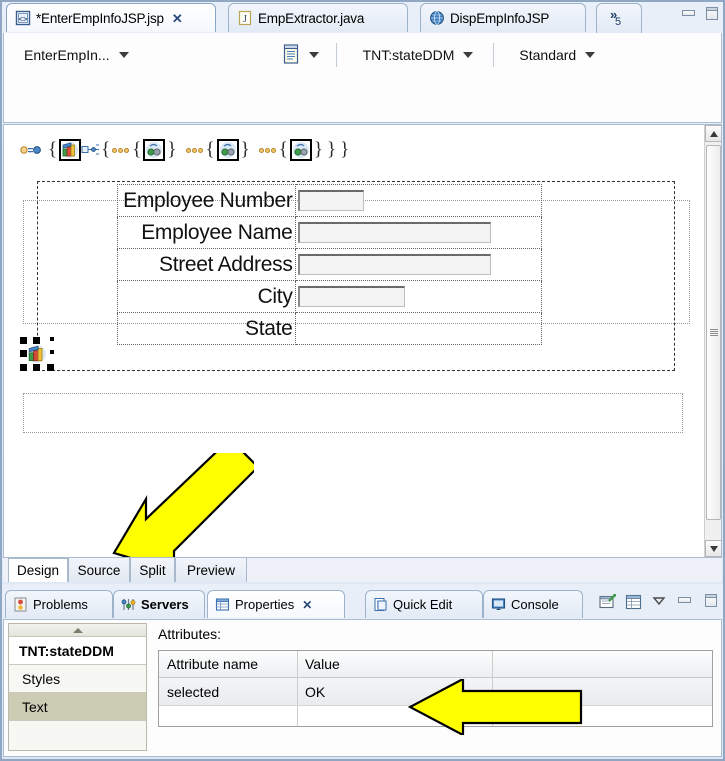 This screenshot has height=761, width=725. Describe the element at coordinates (351, 296) in the screenshot. I see `city-input` at that location.